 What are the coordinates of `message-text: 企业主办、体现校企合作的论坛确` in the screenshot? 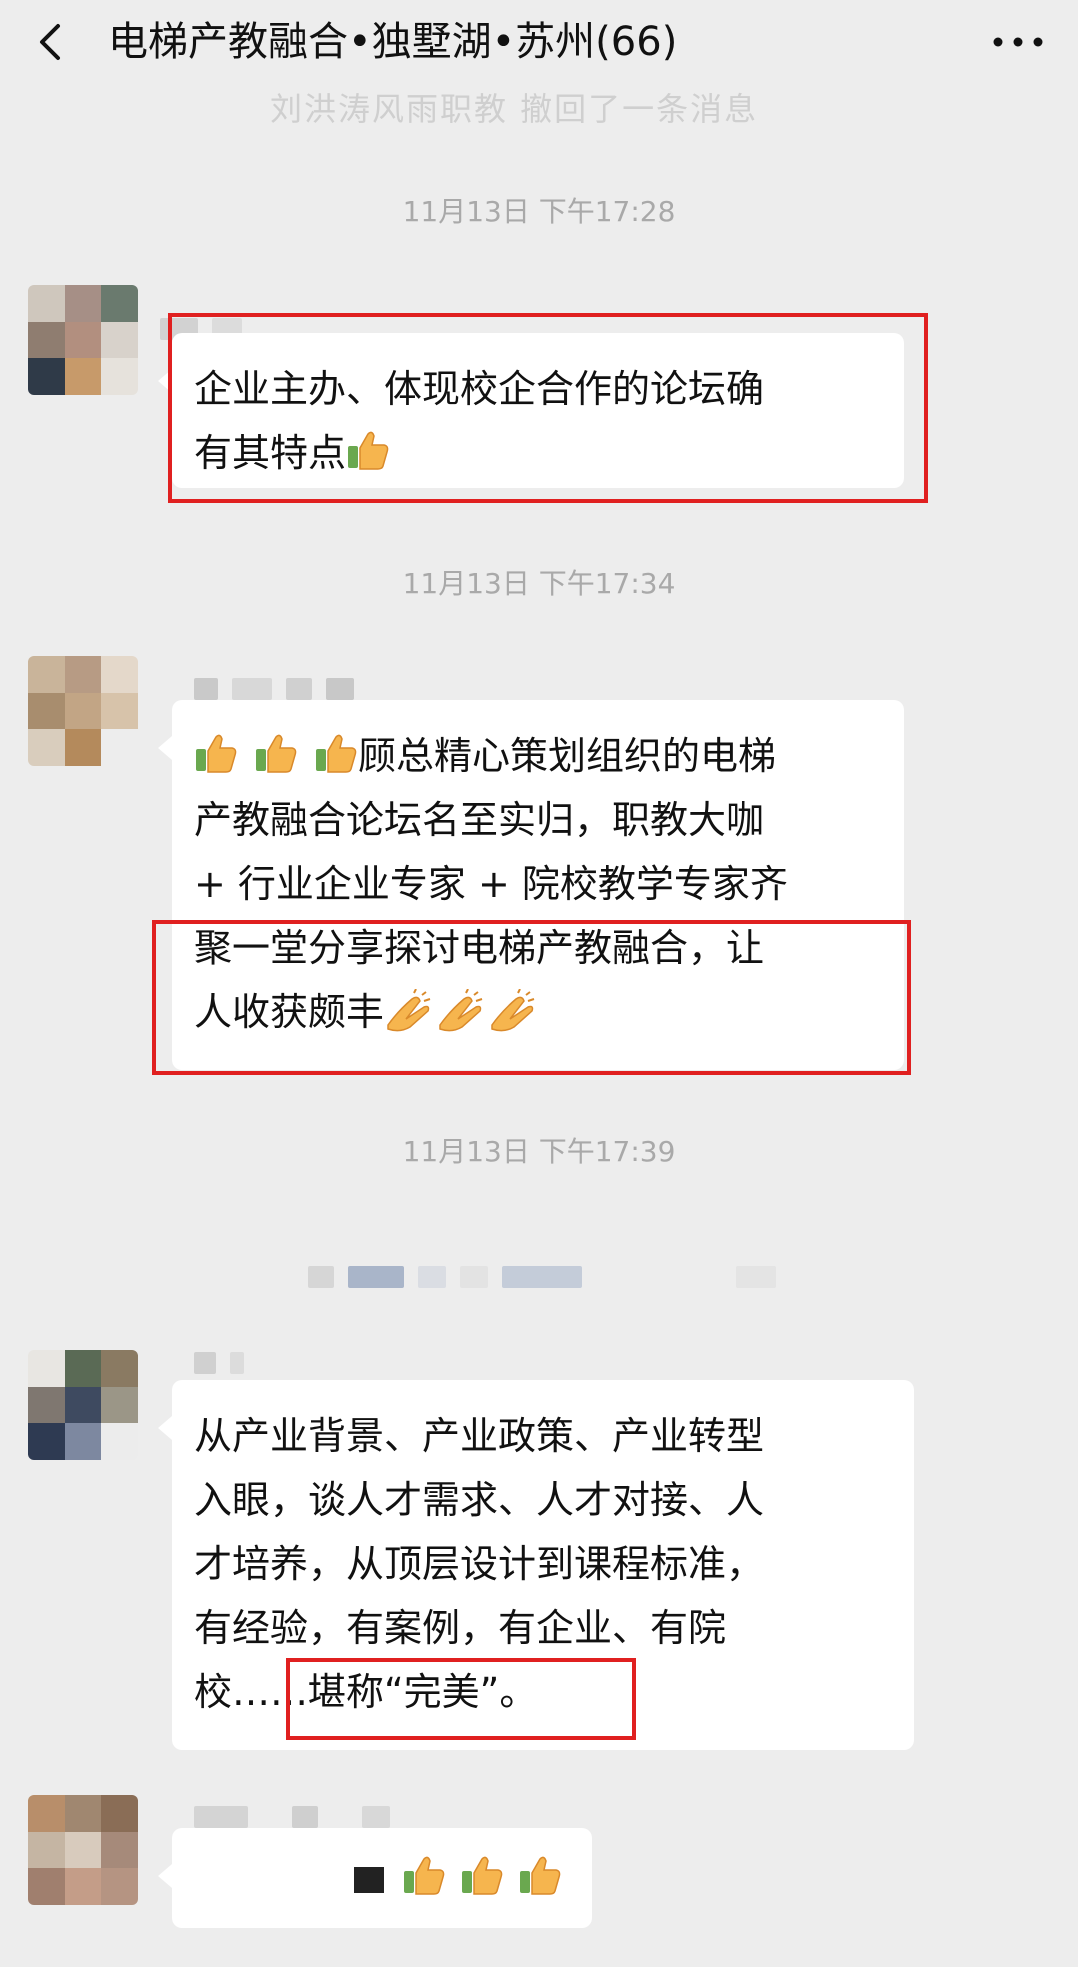 It's located at (479, 389).